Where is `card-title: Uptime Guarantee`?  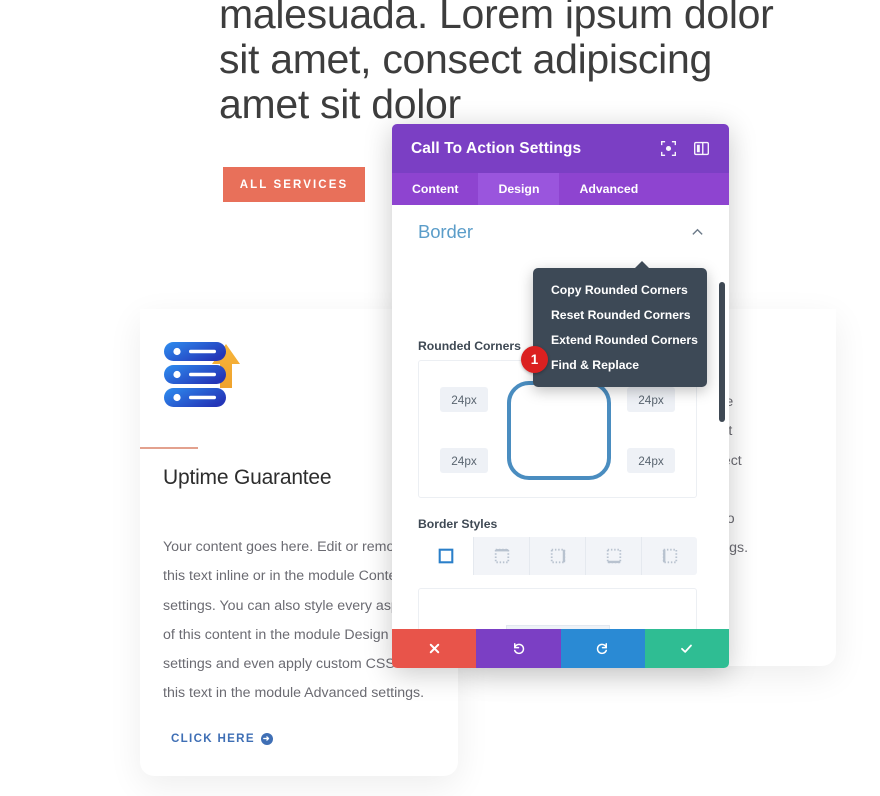
card-title: Uptime Guarantee is located at coordinates (247, 477).